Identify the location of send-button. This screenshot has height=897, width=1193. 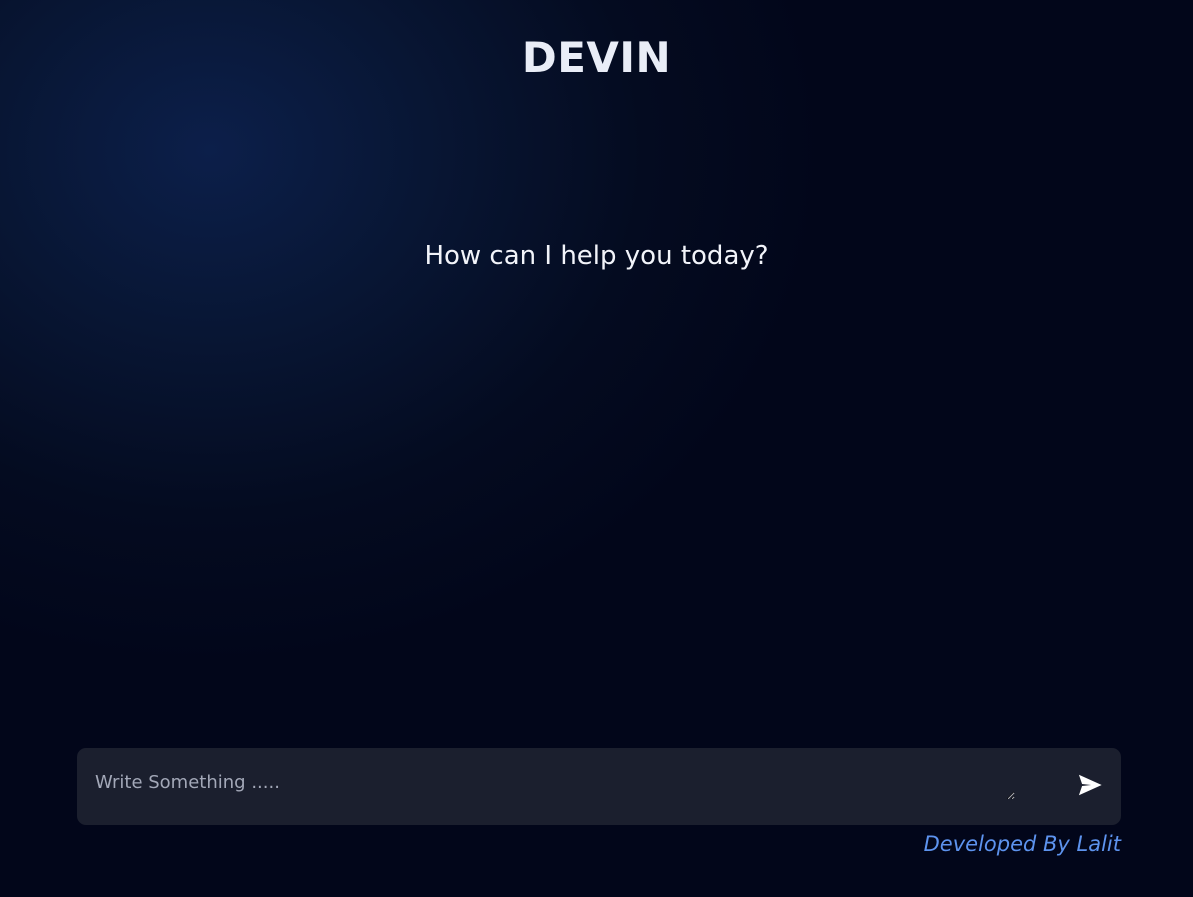
(1090, 785).